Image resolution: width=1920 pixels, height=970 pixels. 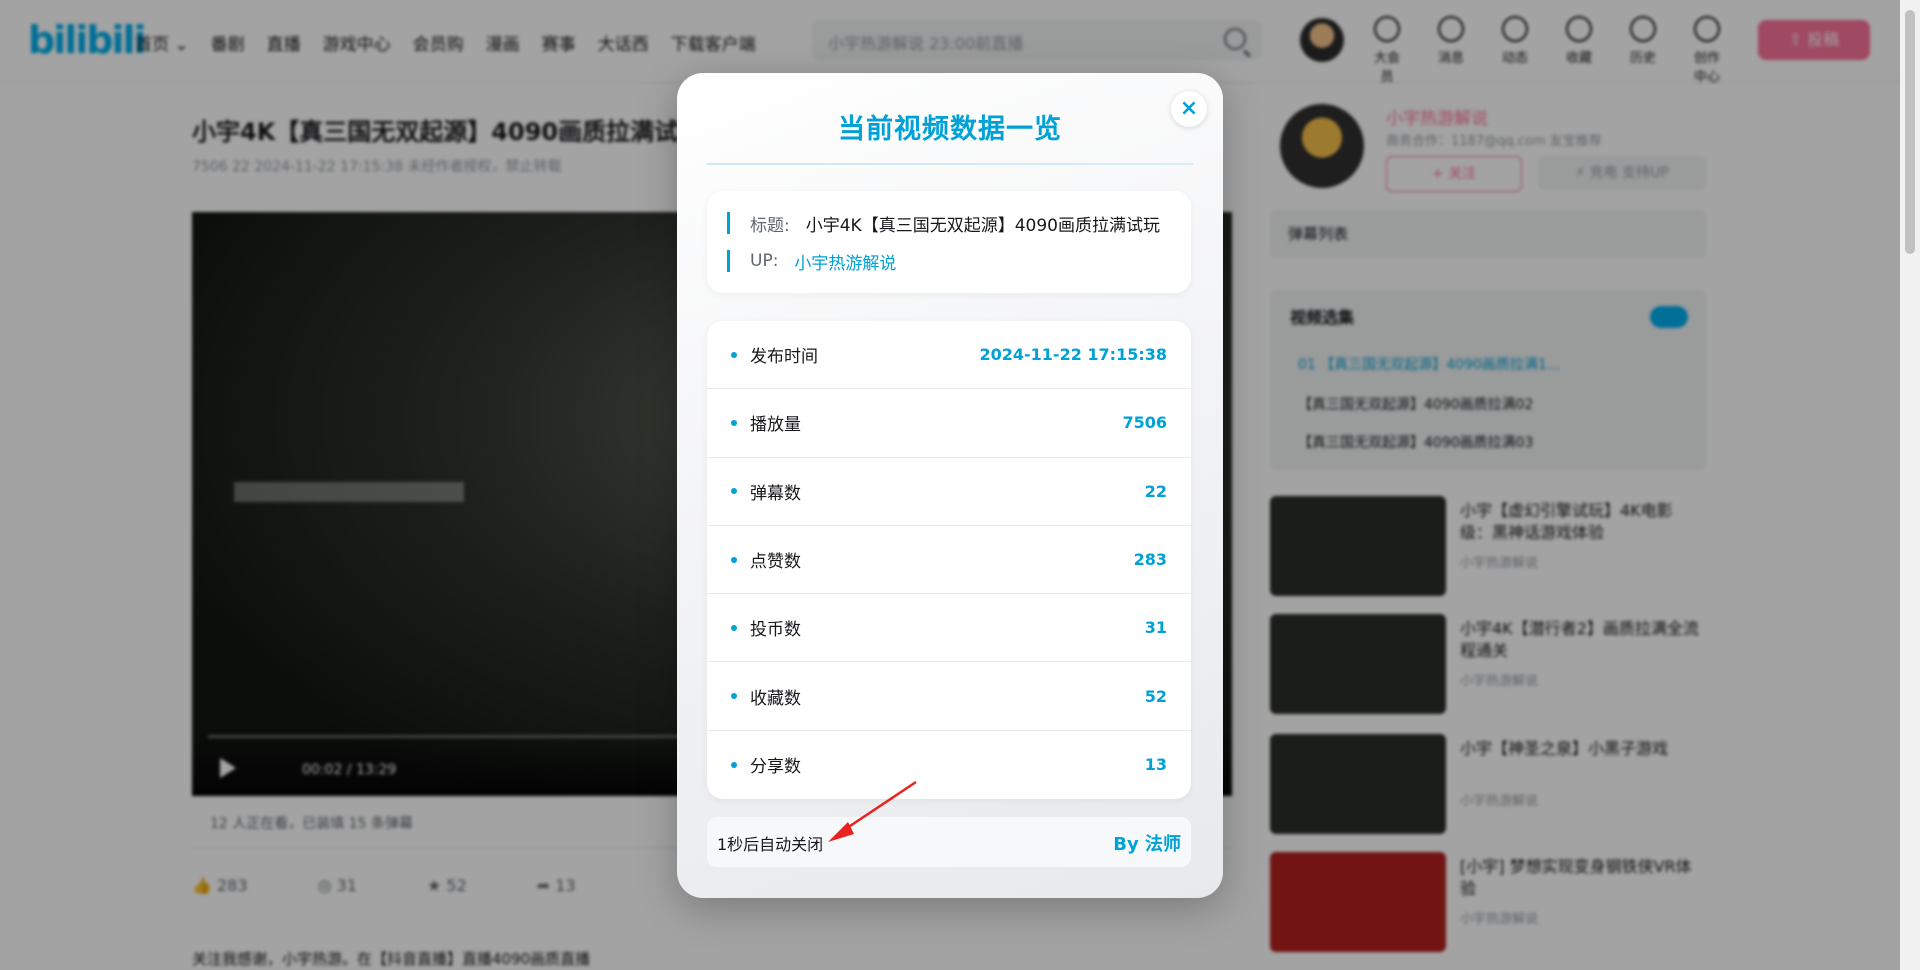 I want to click on stat-label: 分享数, so click(x=775, y=767).